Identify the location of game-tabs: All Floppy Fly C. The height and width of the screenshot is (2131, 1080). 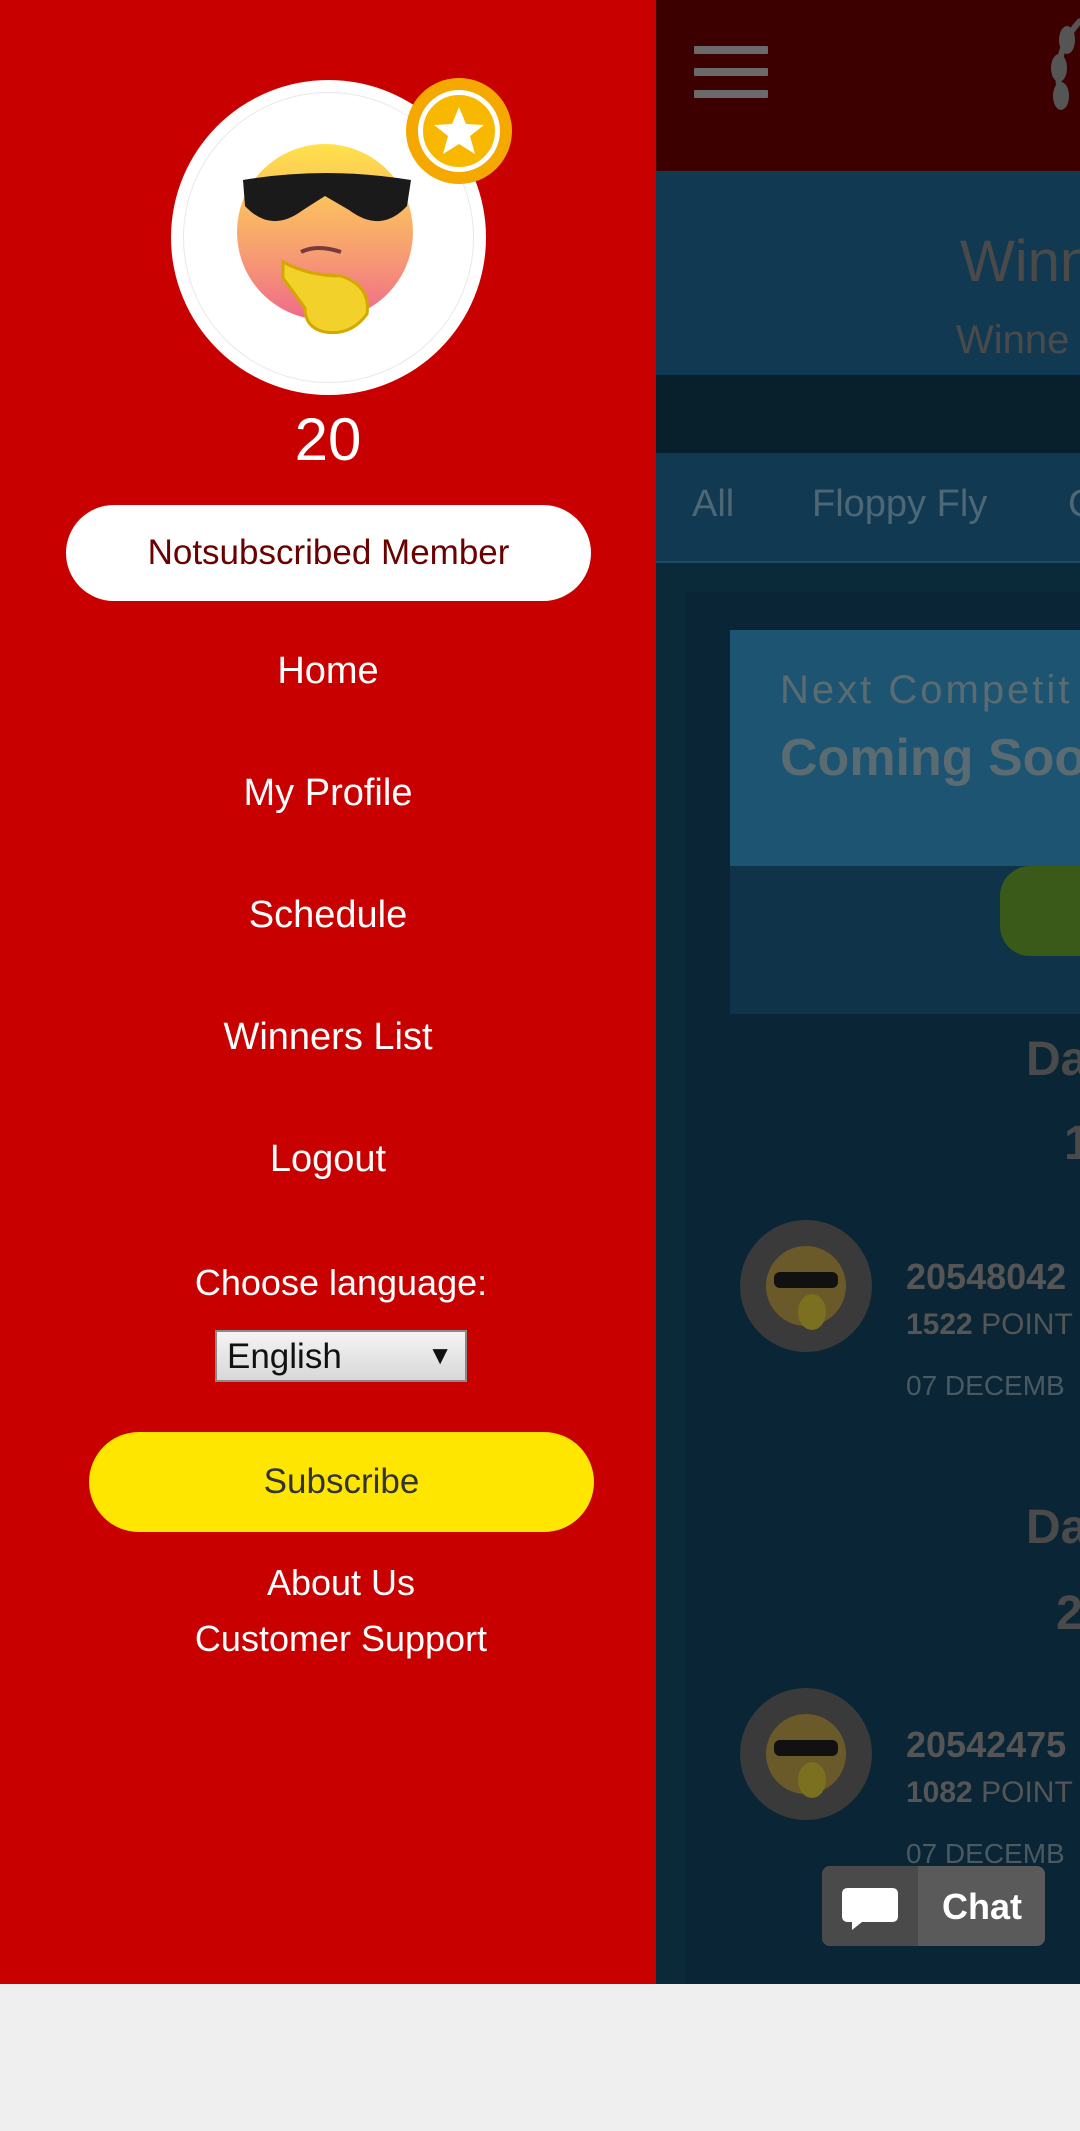
(868, 508).